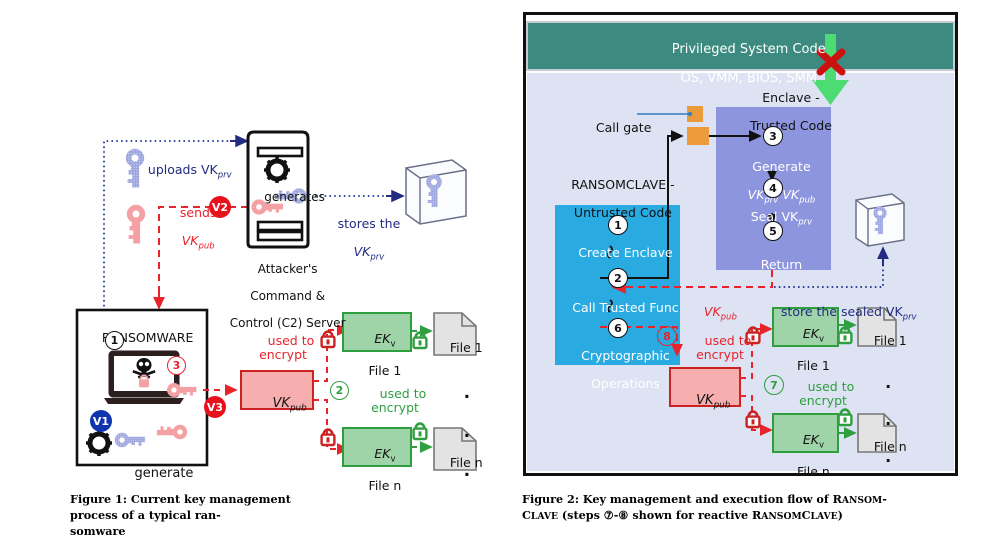 The width and height of the screenshot is (1000, 550). I want to click on vault-icon, so click(436, 192).